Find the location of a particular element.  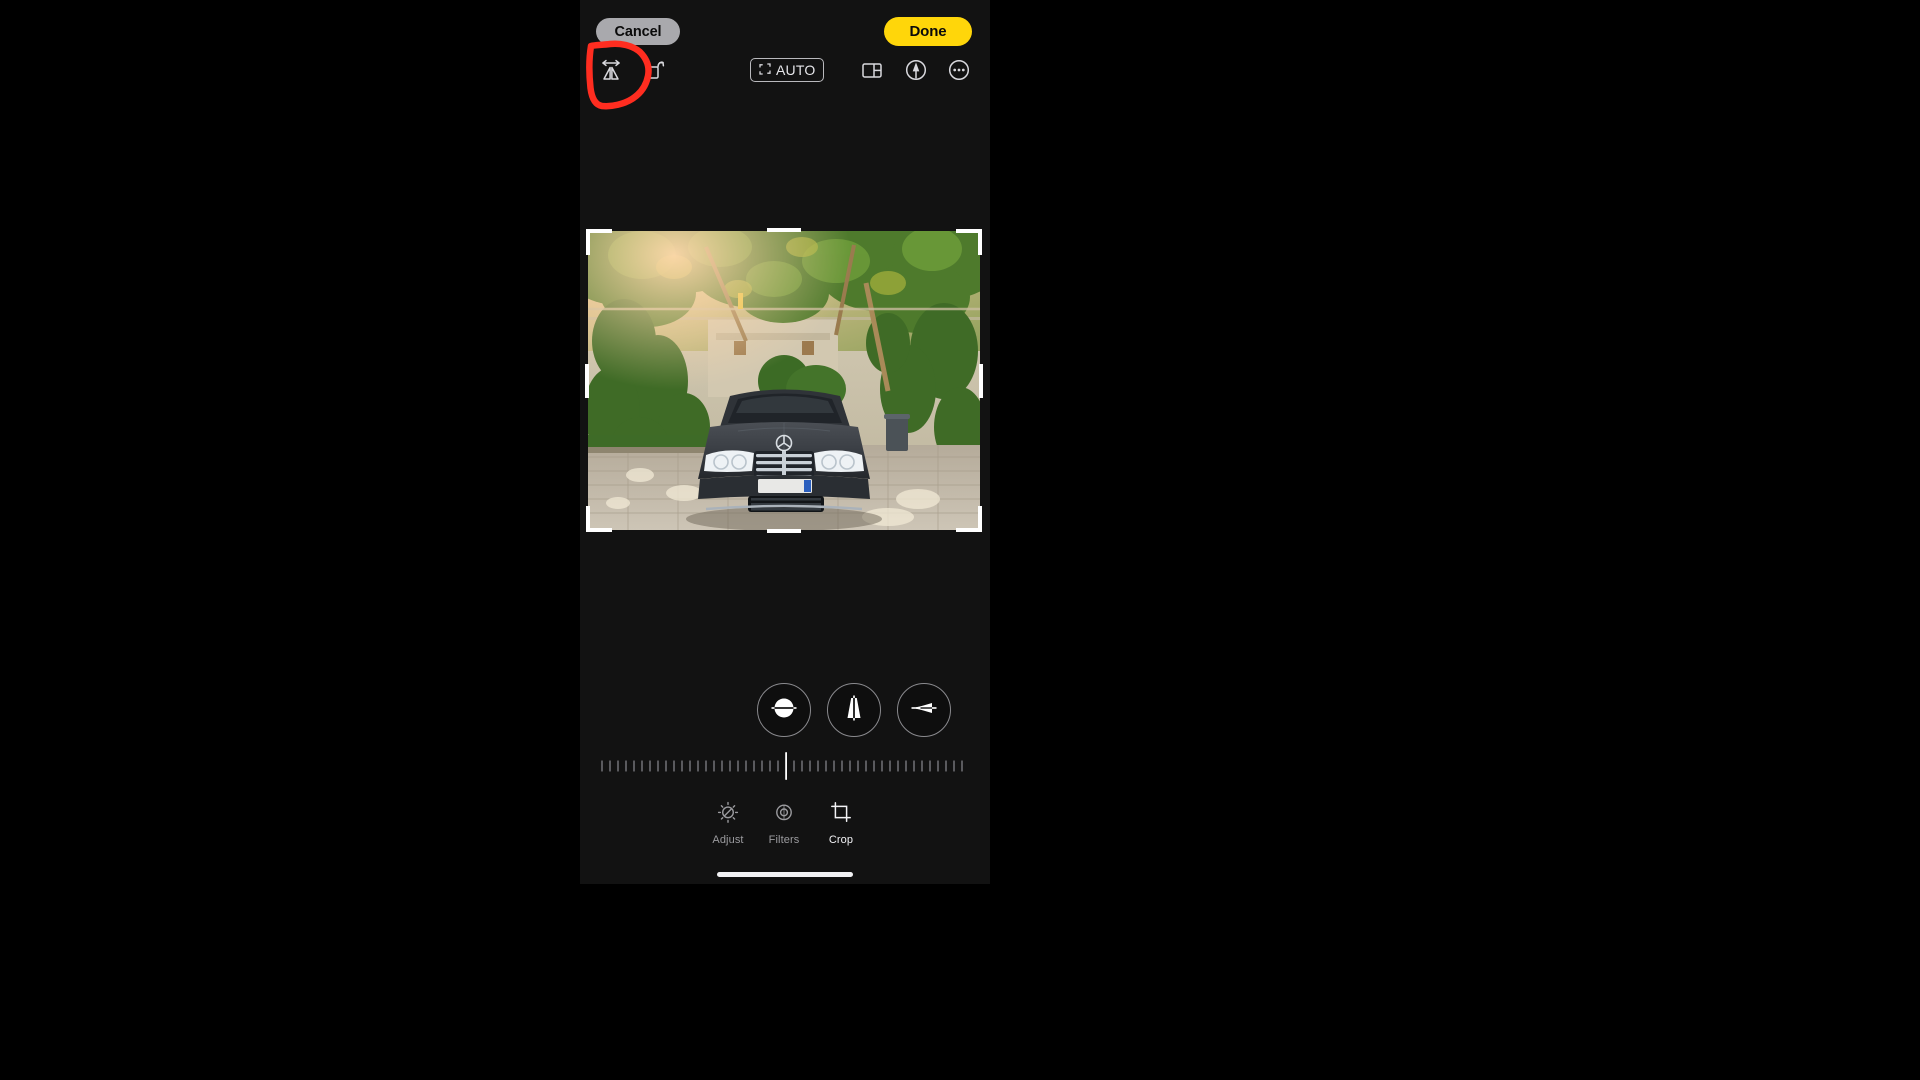

more-ellipsis-icon is located at coordinates (959, 70).